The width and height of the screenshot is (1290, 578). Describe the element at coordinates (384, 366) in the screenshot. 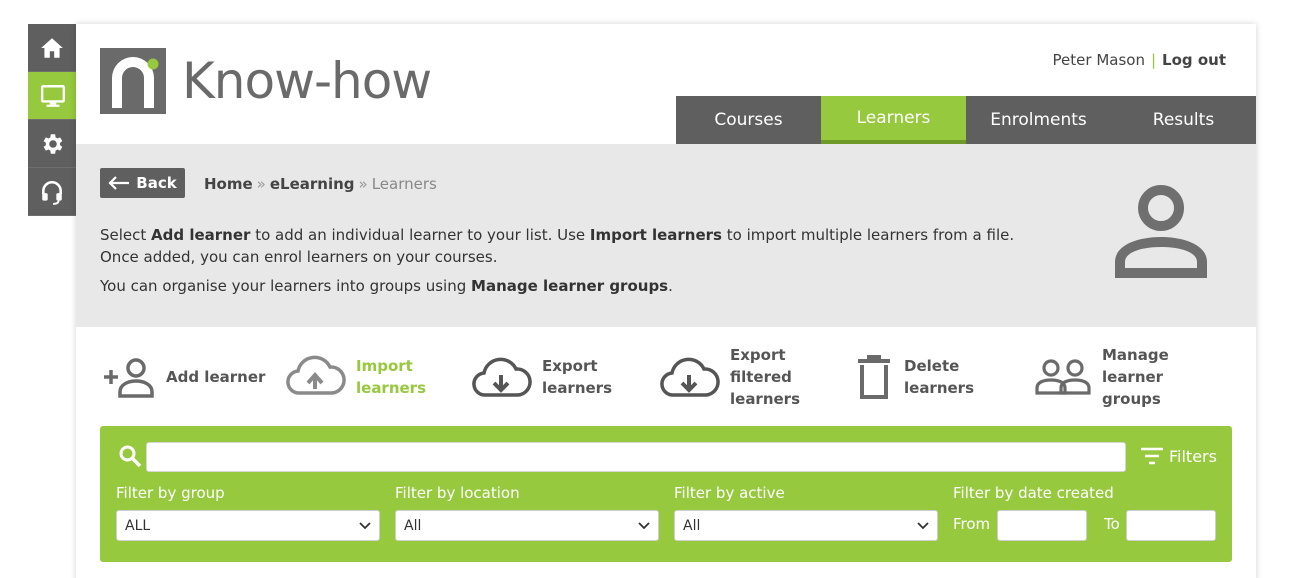

I see `action-text: Import` at that location.